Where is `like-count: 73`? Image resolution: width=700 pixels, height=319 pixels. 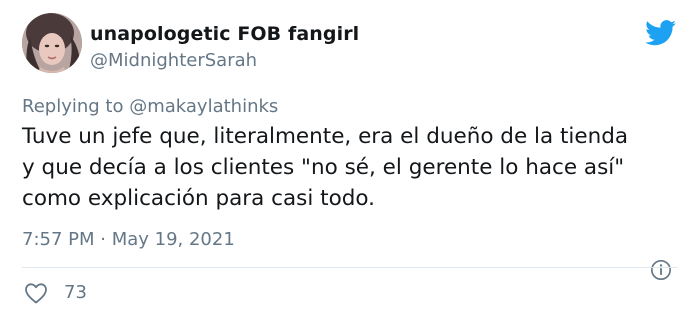 like-count: 73 is located at coordinates (75, 292).